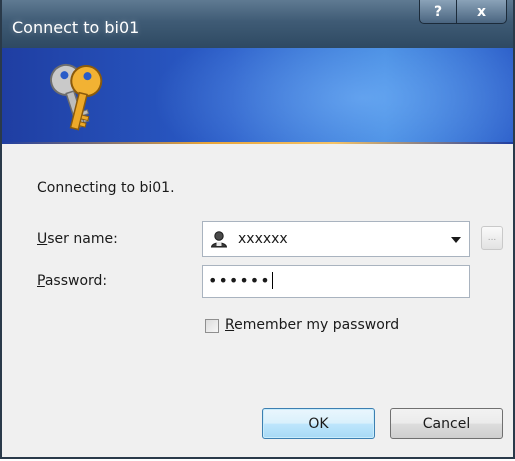 This screenshot has height=461, width=515. Describe the element at coordinates (446, 423) in the screenshot. I see `cancel-button: Cancel` at that location.